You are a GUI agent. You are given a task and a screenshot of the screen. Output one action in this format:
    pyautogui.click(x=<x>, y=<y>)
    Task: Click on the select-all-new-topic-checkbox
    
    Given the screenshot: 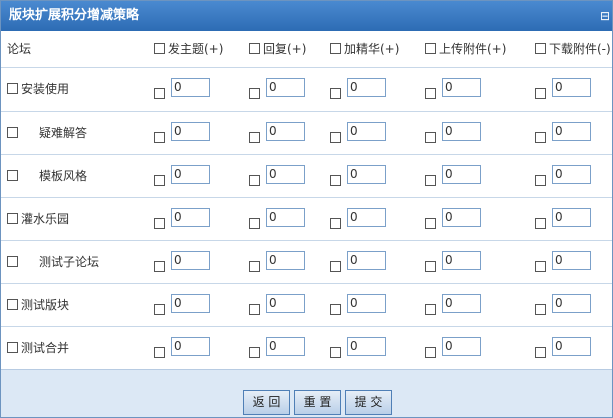 What is the action you would take?
    pyautogui.click(x=159, y=48)
    